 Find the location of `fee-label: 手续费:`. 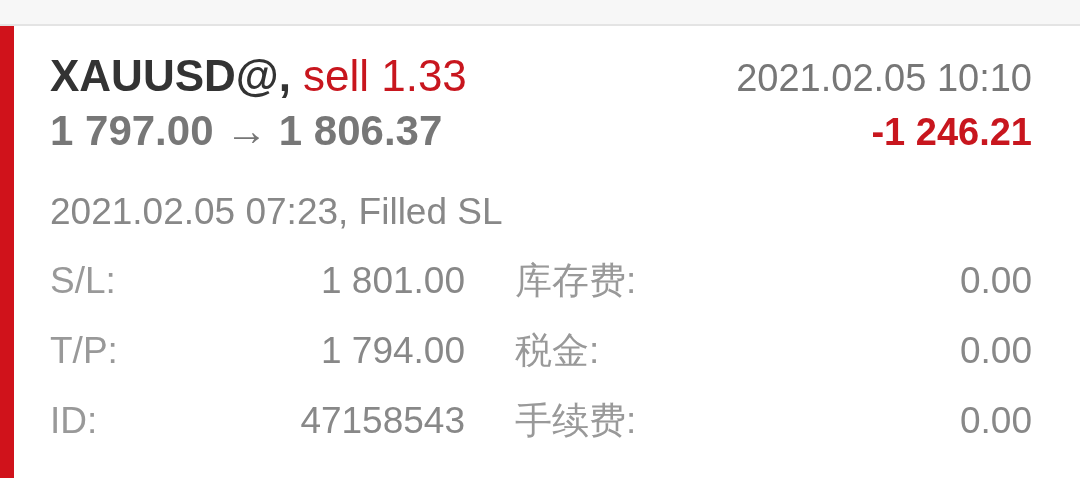

fee-label: 手续费: is located at coordinates (576, 421).